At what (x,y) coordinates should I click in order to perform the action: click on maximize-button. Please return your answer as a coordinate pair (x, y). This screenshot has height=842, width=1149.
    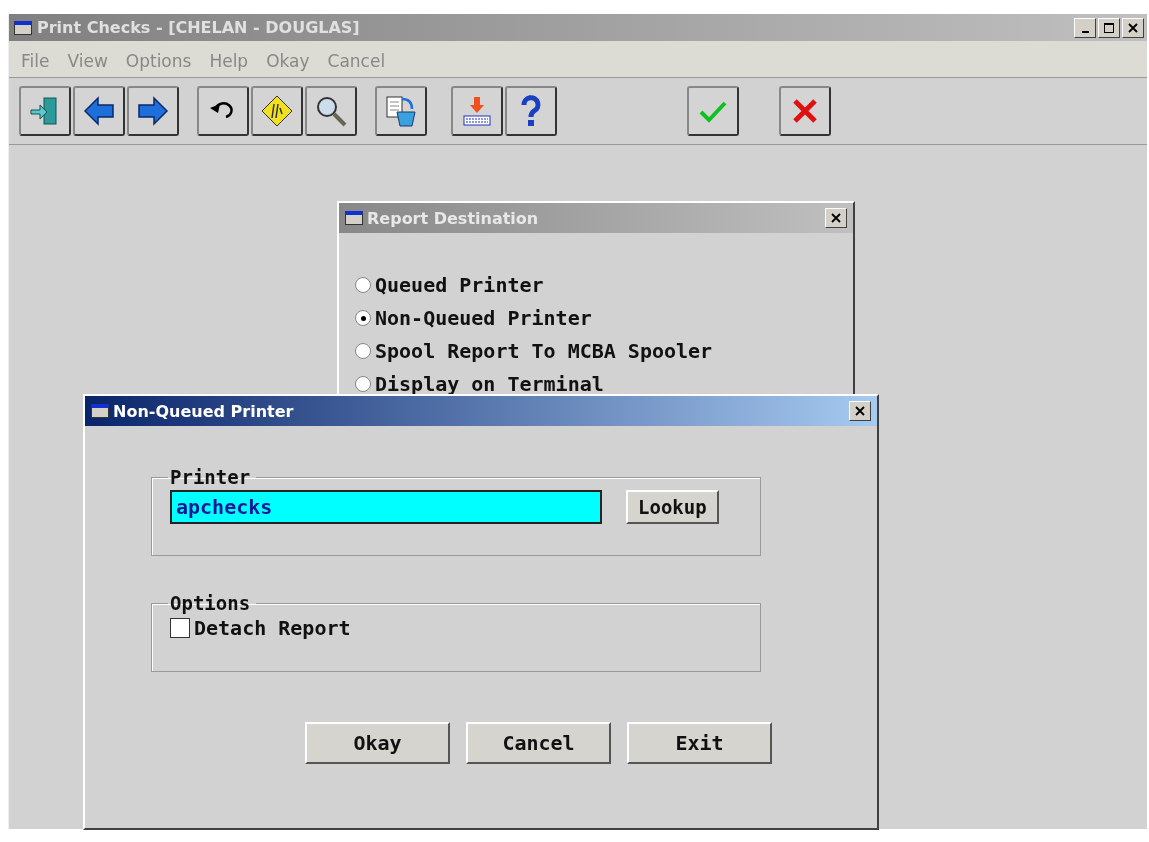
    Looking at the image, I should click on (1109, 27).